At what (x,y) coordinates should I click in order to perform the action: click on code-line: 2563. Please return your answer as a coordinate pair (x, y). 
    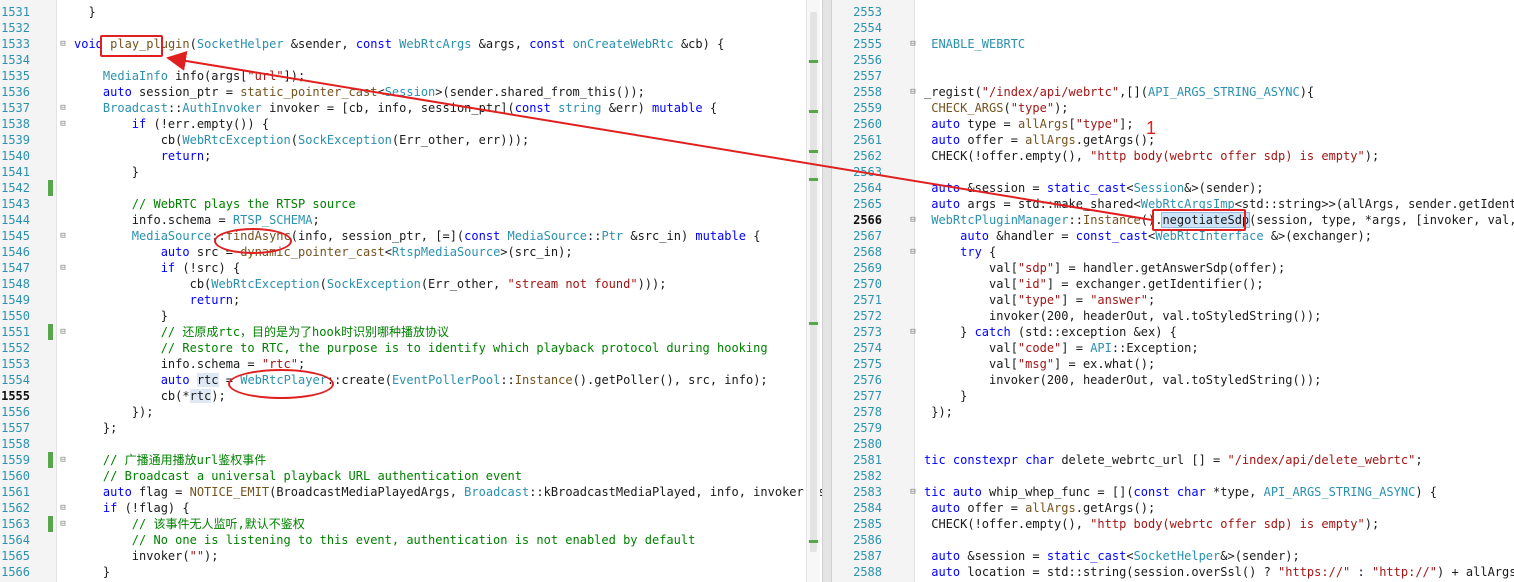
    Looking at the image, I should click on (1173, 172).